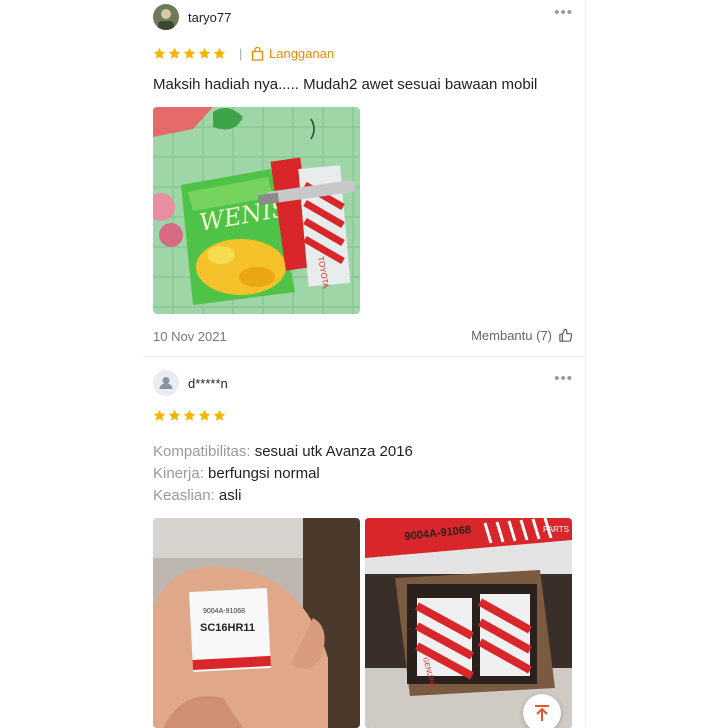 Image resolution: width=726 pixels, height=728 pixels. What do you see at coordinates (468, 623) in the screenshot?
I see `review-photo: 9004A-91068 PARTS GENUINE` at bounding box center [468, 623].